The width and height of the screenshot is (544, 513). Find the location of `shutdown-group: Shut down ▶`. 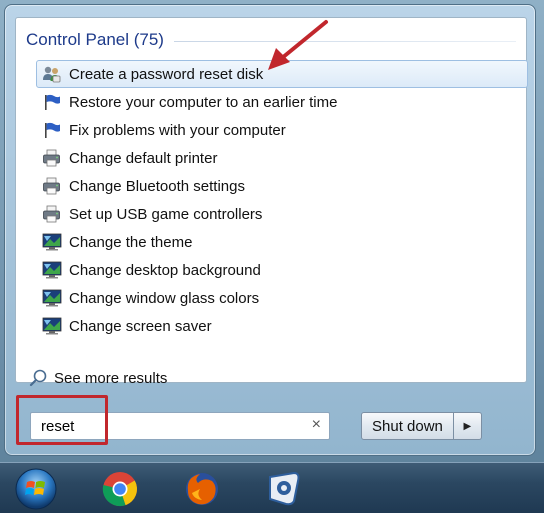

shutdown-group: Shut down ▶ is located at coordinates (421, 426).